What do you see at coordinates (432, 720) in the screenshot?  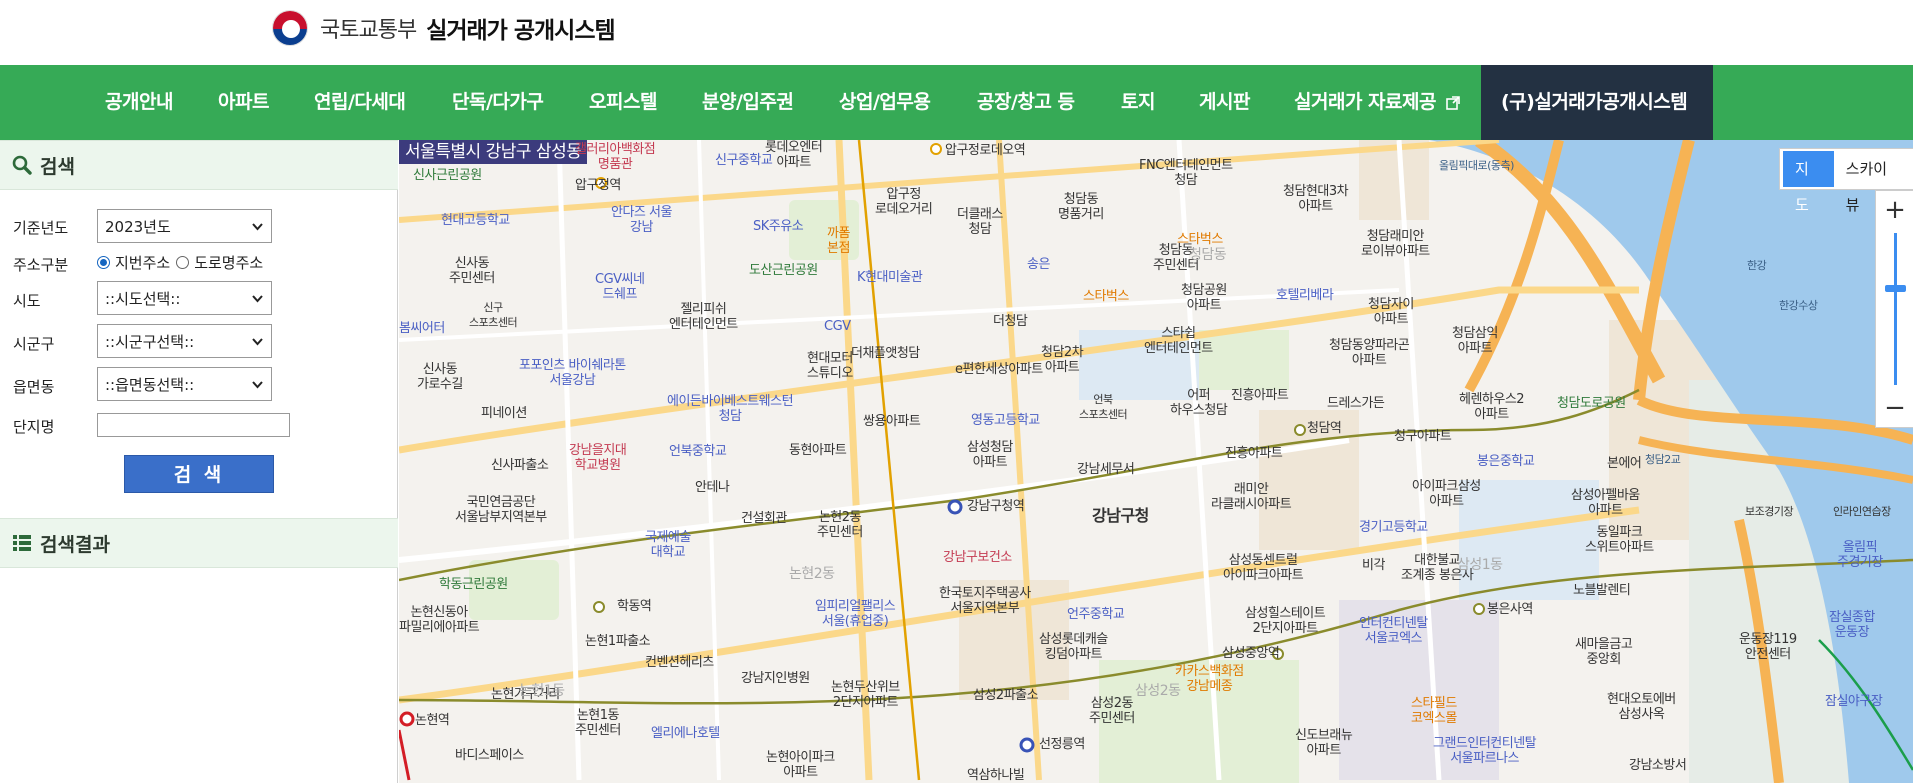 I see `map-label: 논현역` at bounding box center [432, 720].